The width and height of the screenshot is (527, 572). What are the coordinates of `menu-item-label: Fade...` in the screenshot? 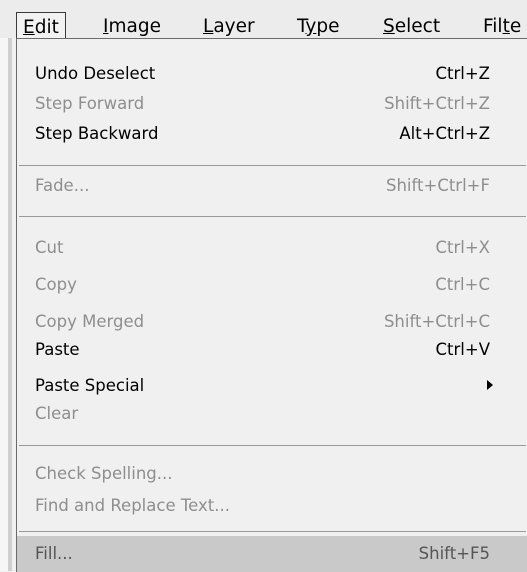 It's located at (62, 185).